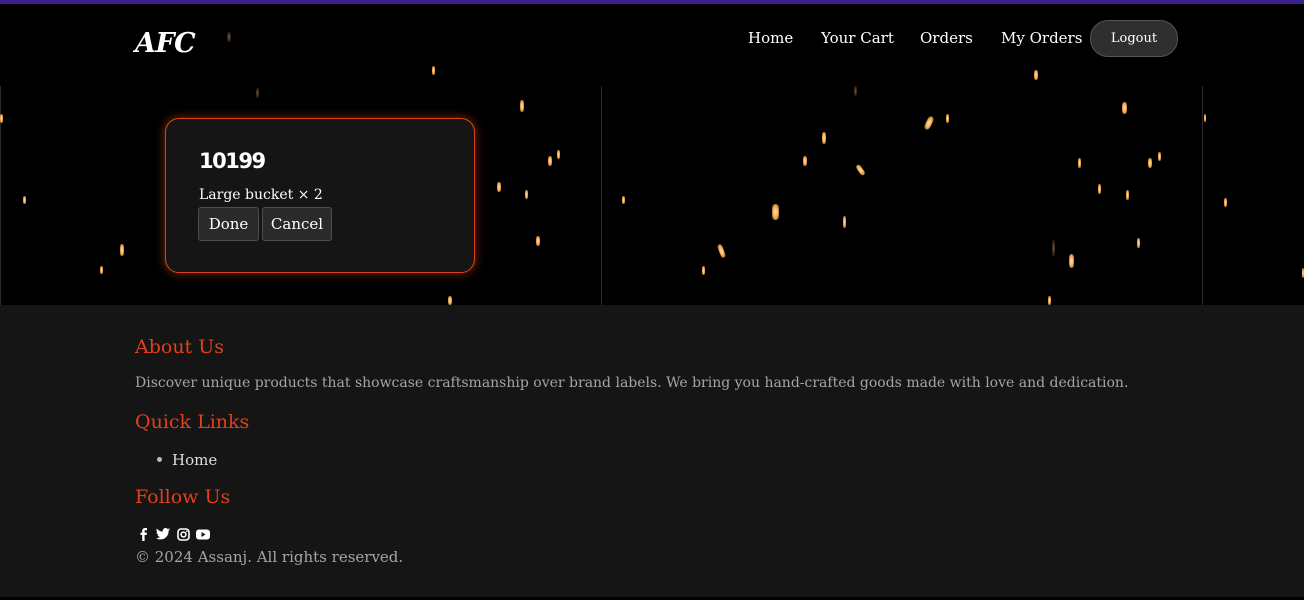  What do you see at coordinates (946, 38) in the screenshot?
I see `nav-link-orders: Orders` at bounding box center [946, 38].